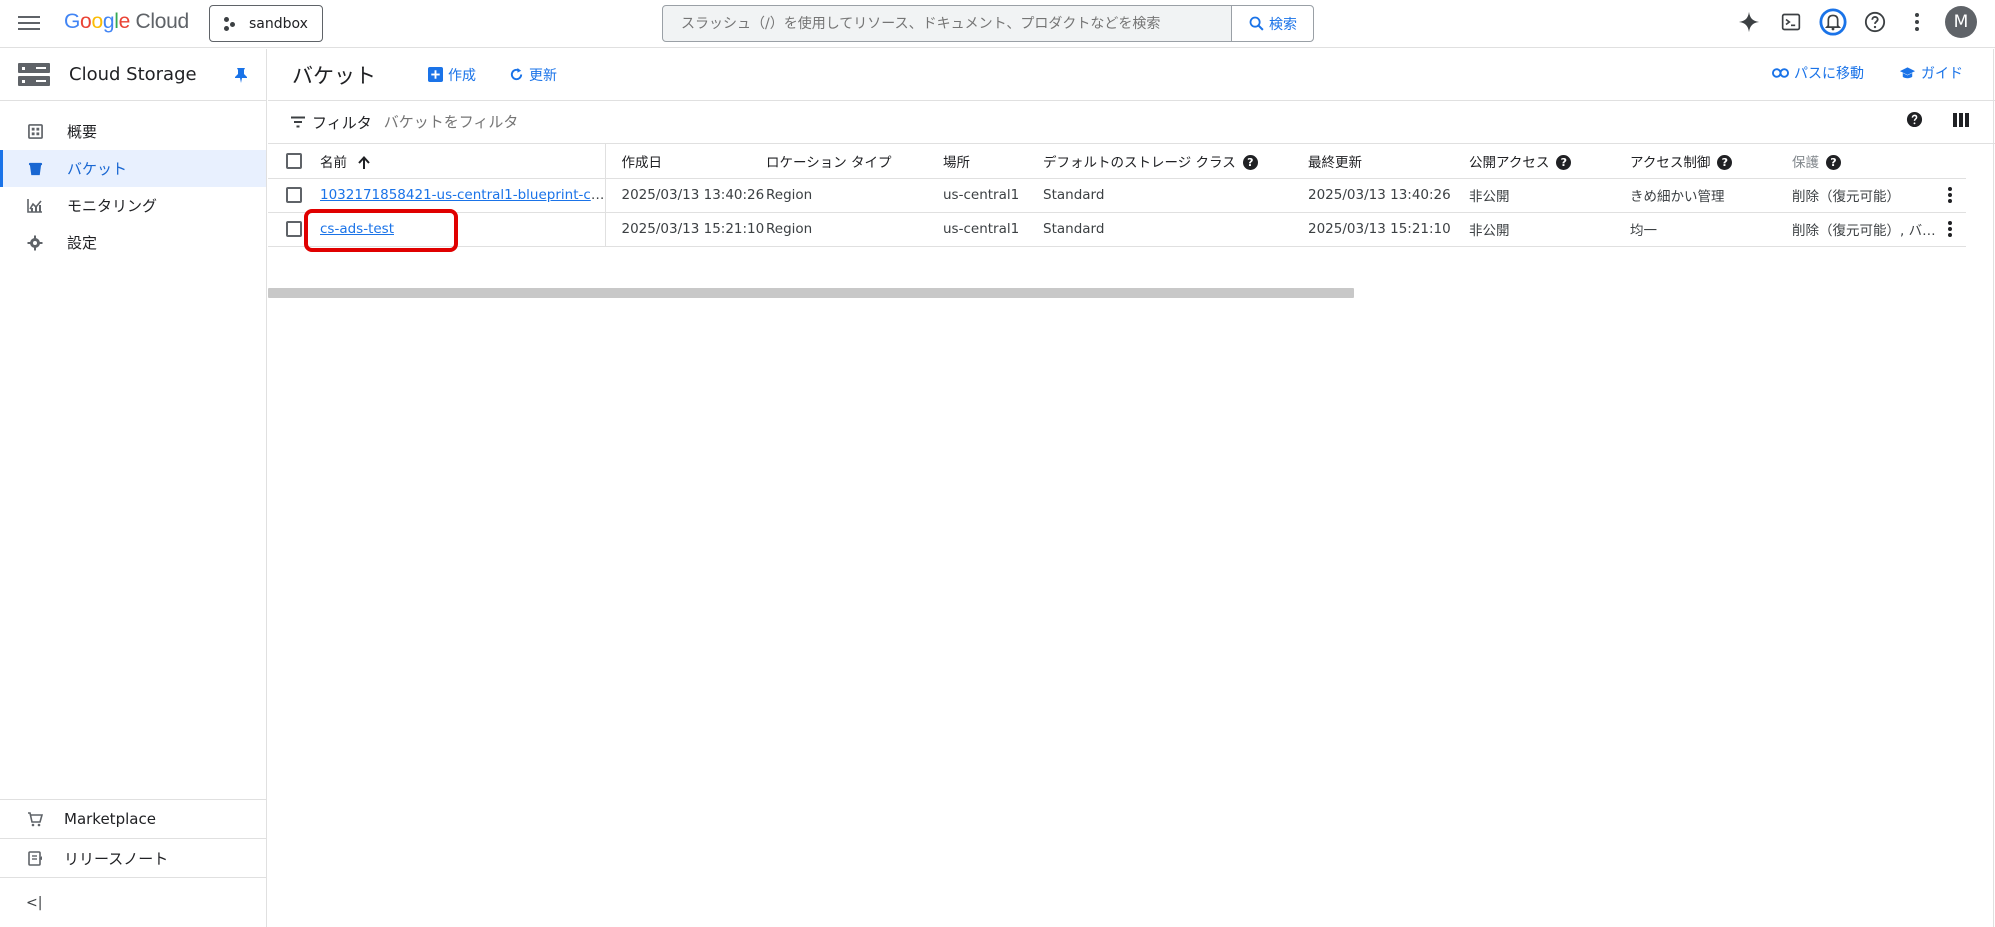 This screenshot has width=1995, height=927. What do you see at coordinates (133, 902) in the screenshot?
I see `collapse-sidebar-button: <|` at bounding box center [133, 902].